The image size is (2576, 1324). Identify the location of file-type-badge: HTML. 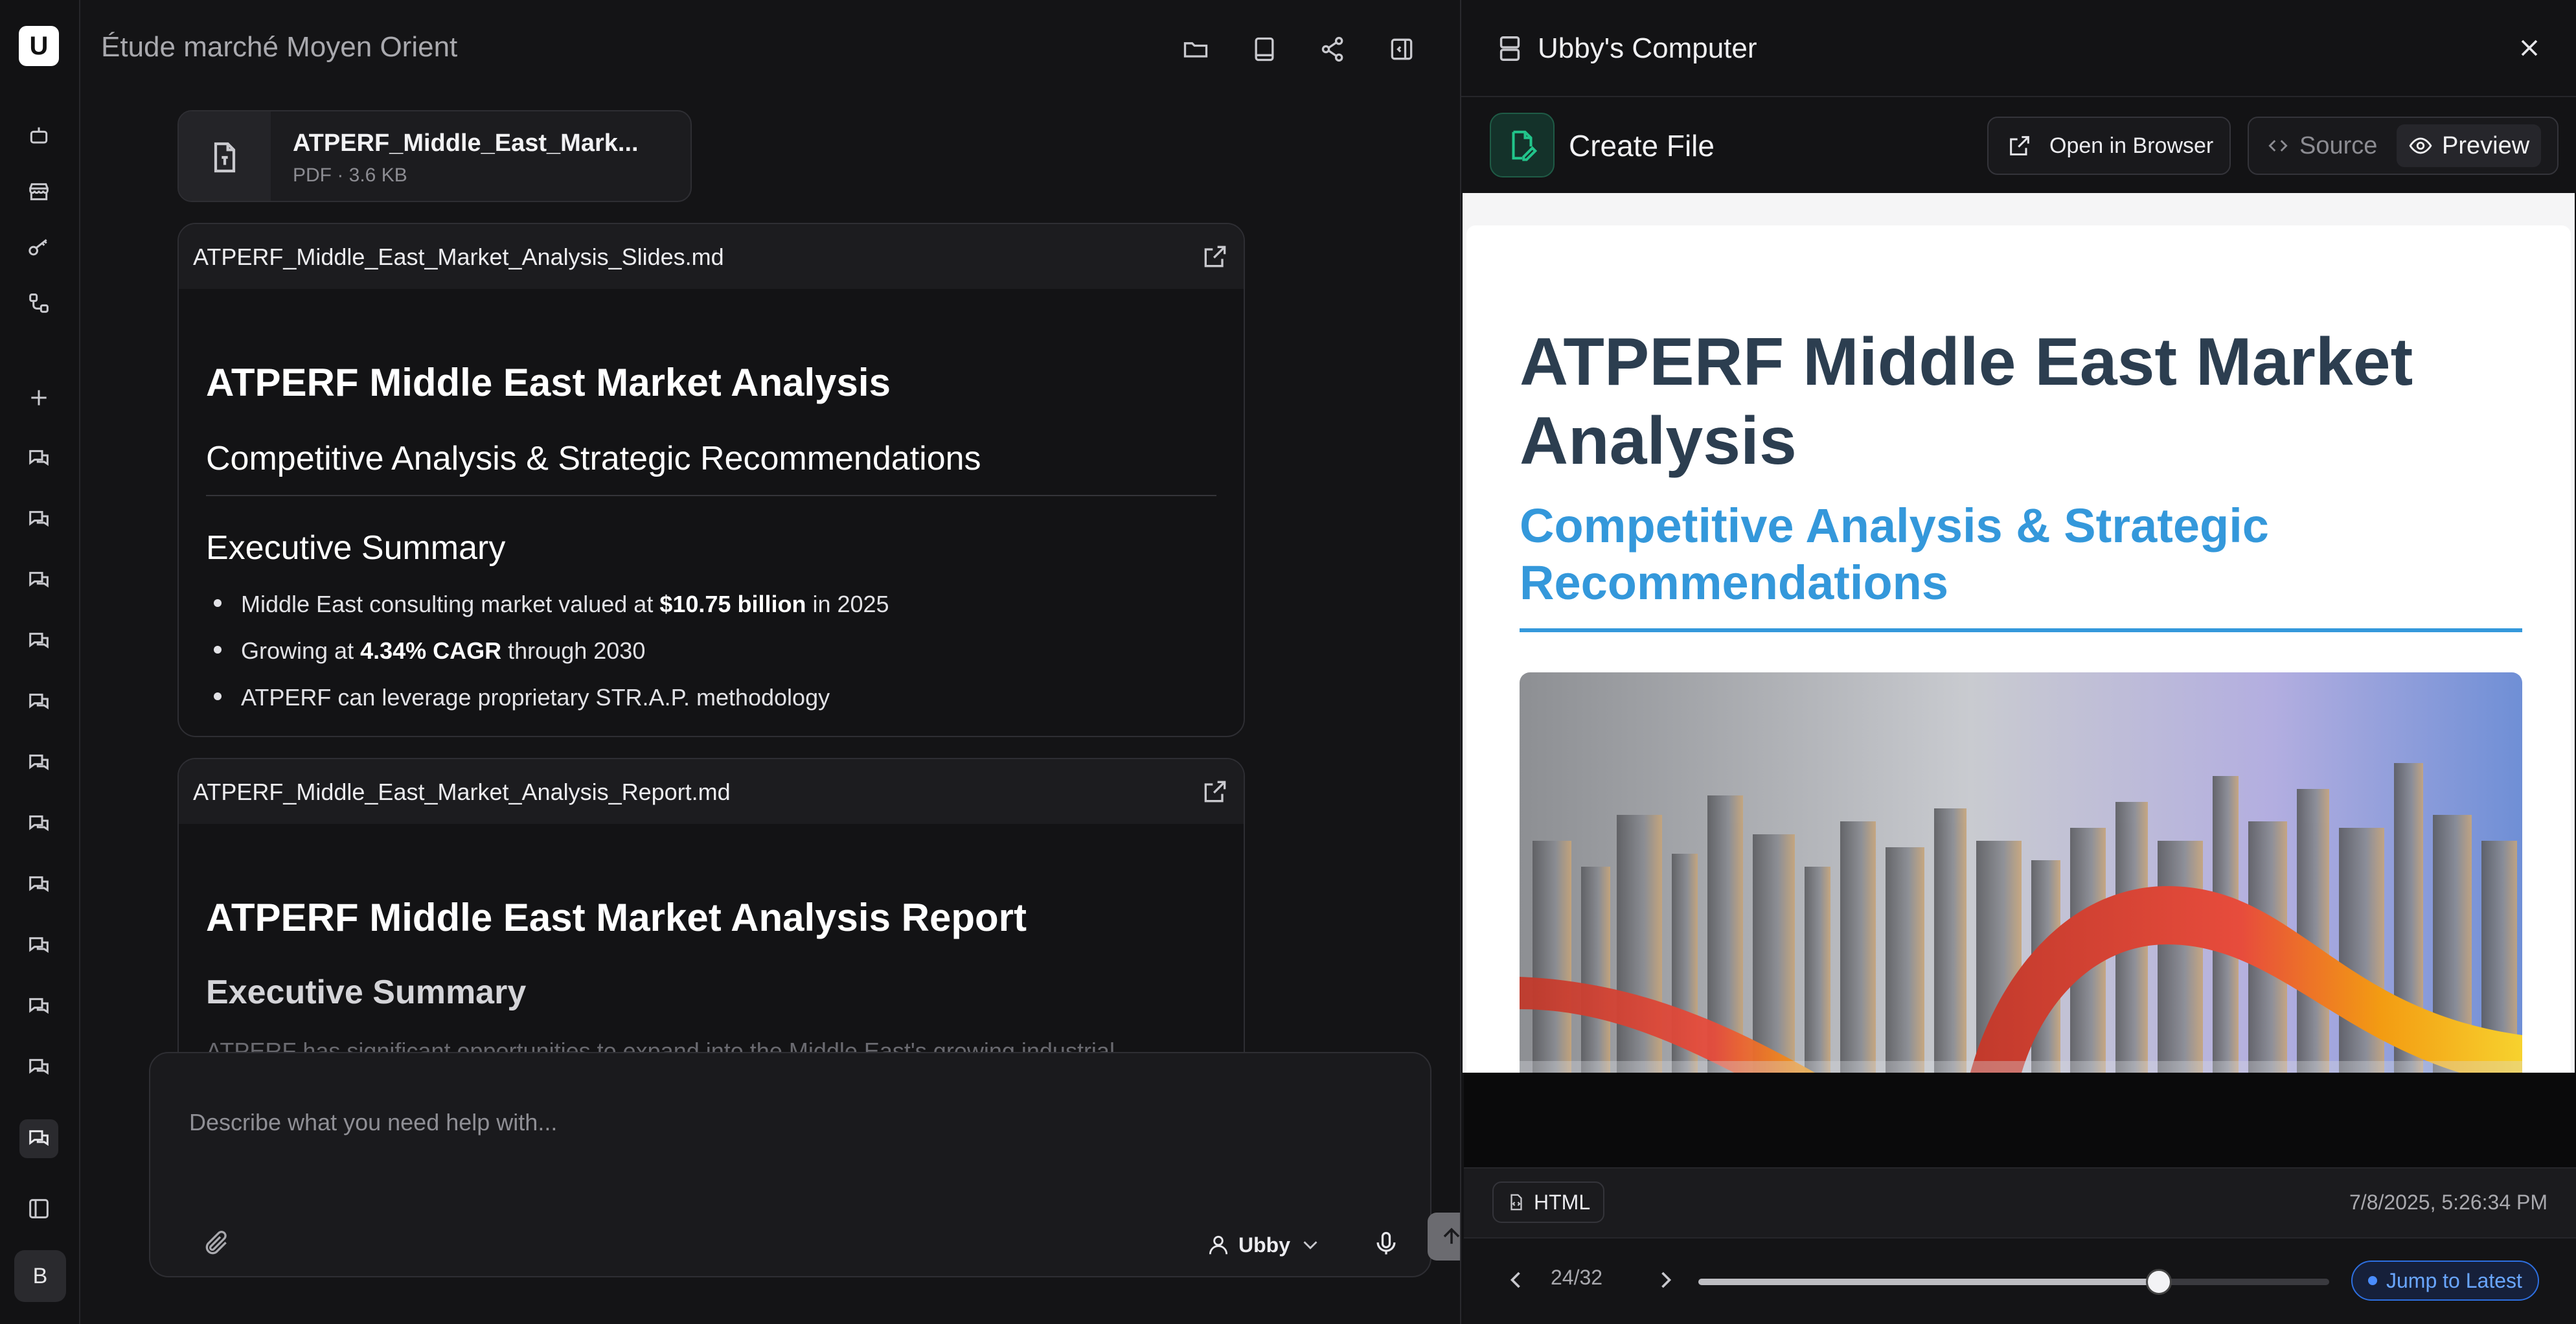
(1549, 1202).